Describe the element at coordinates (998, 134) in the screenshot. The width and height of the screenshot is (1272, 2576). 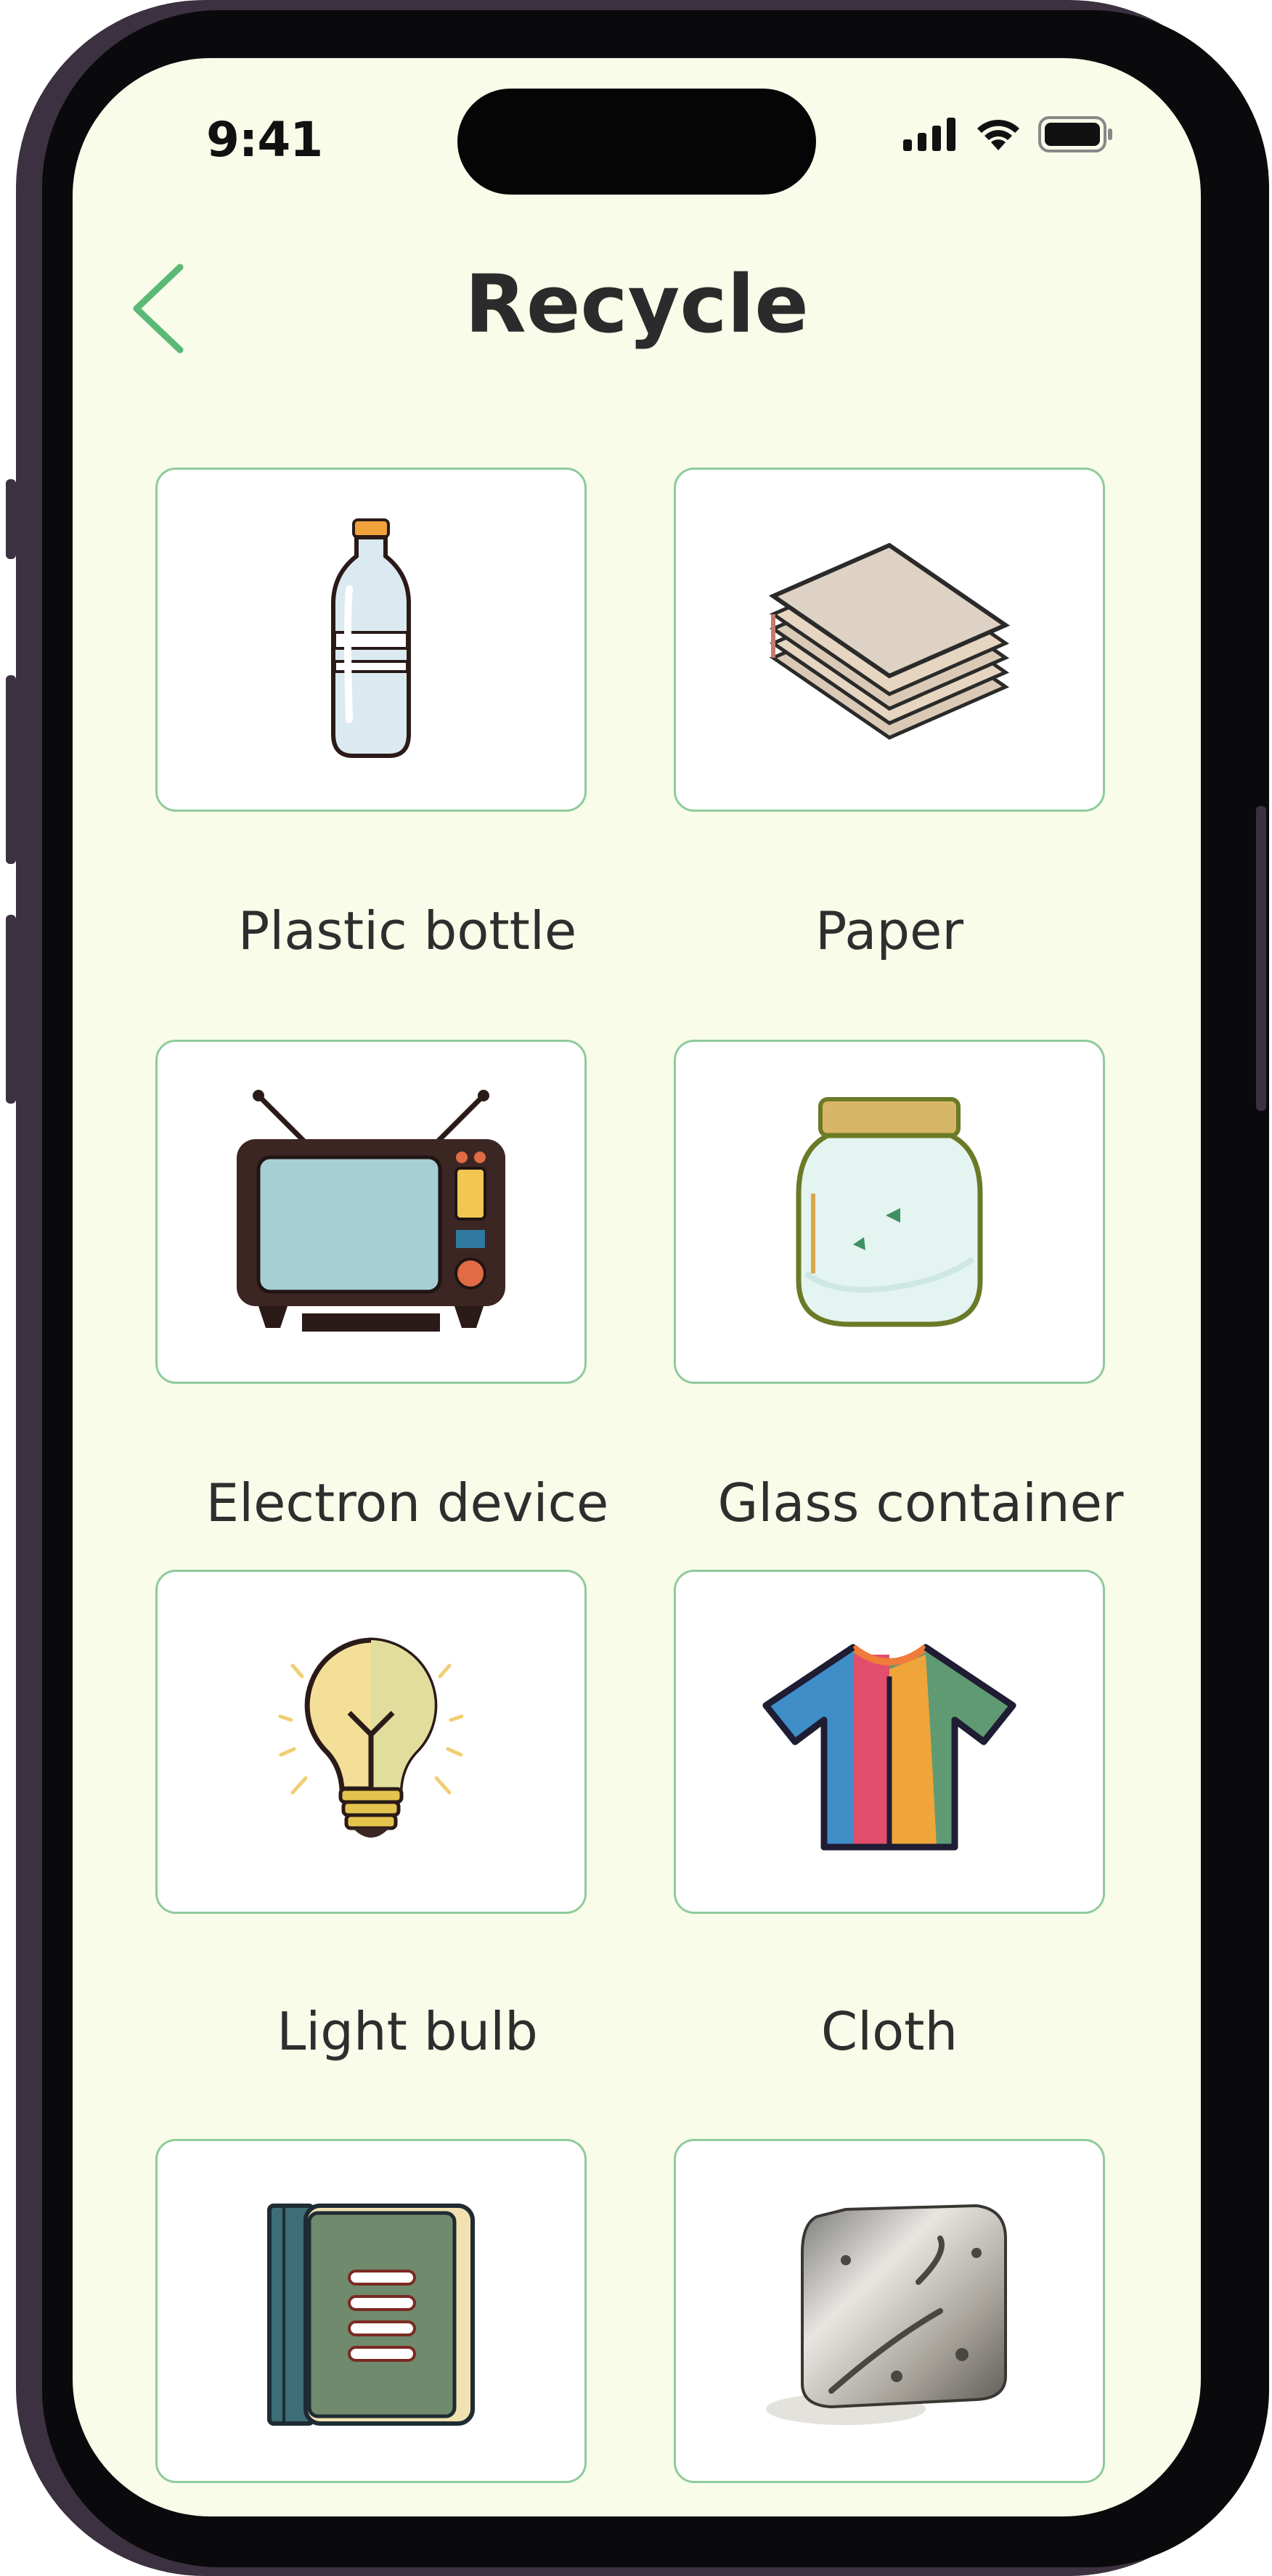
I see `wifi-icon` at that location.